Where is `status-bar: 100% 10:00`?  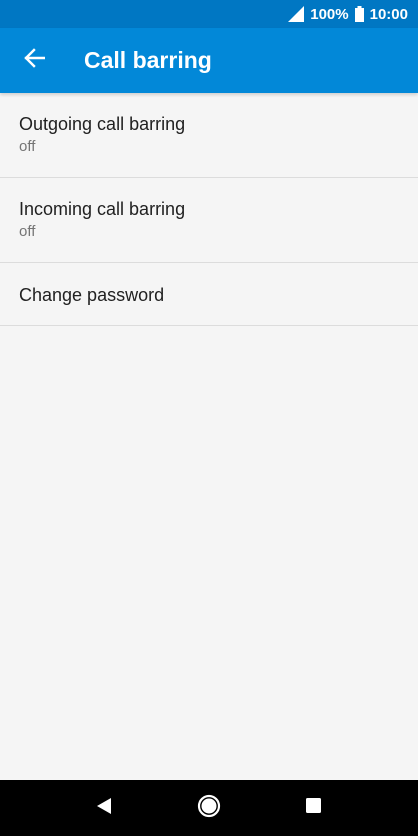 status-bar: 100% 10:00 is located at coordinates (209, 14).